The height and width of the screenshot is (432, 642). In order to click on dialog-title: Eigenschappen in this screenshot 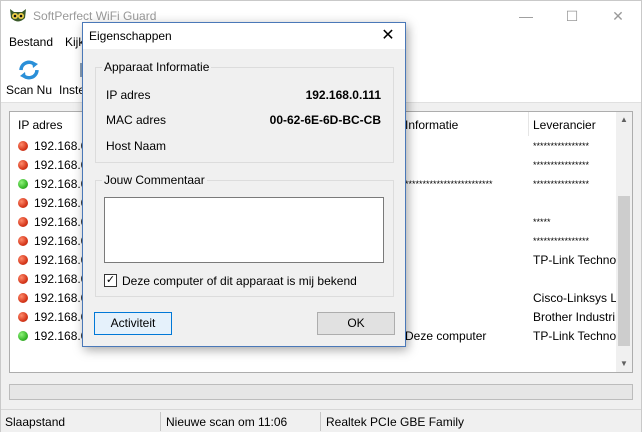, I will do `click(130, 36)`.